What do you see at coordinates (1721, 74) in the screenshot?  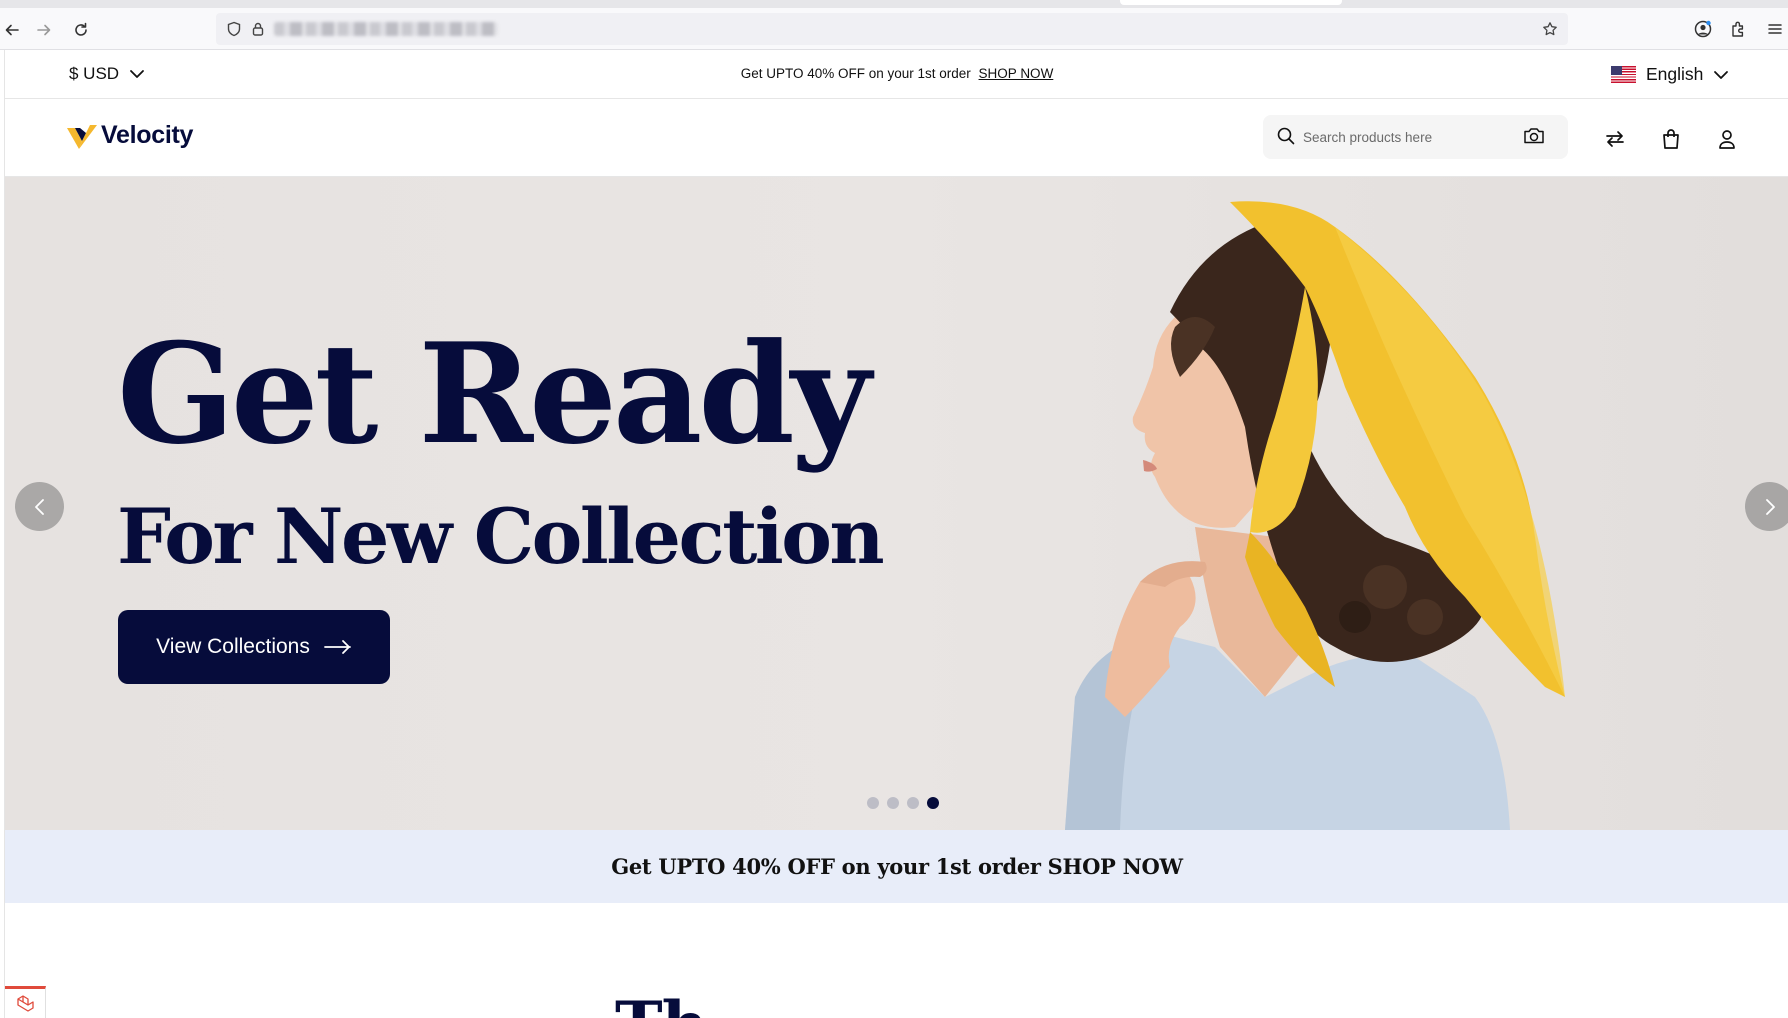 I see `chevron-down-icon` at bounding box center [1721, 74].